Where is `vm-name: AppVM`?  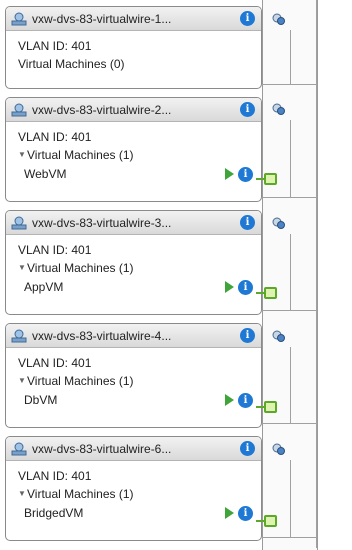 vm-name: AppVM is located at coordinates (44, 287).